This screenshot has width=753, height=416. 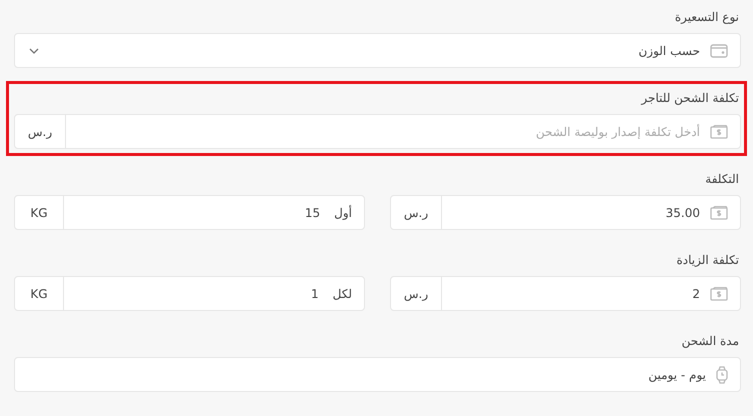 I want to click on wallet-icon, so click(x=719, y=51).